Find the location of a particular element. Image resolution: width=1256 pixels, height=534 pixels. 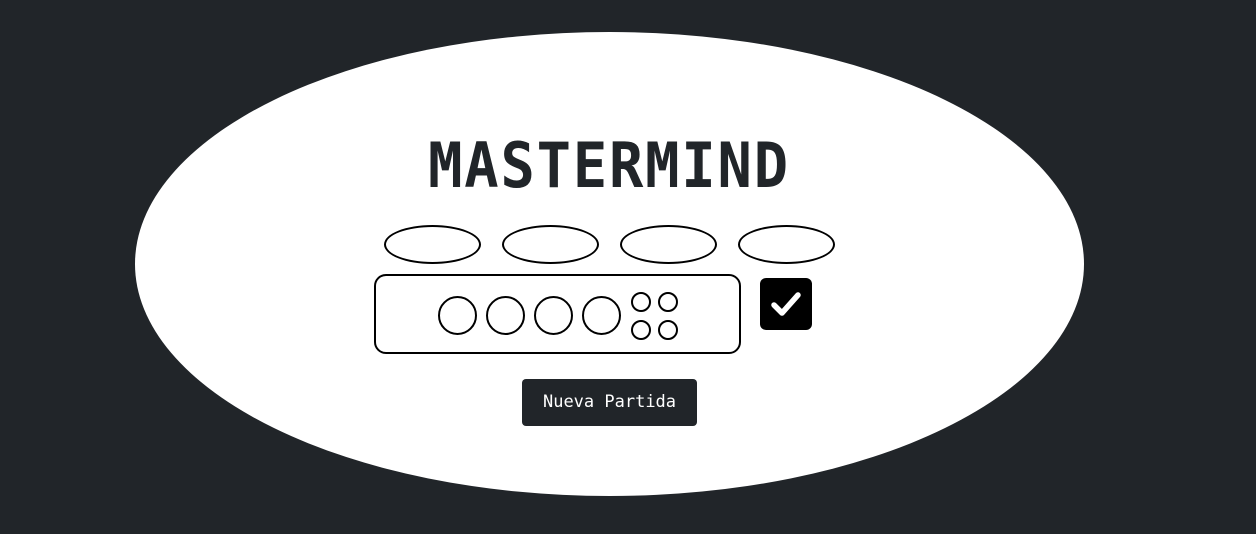

check-guess-button is located at coordinates (786, 304).